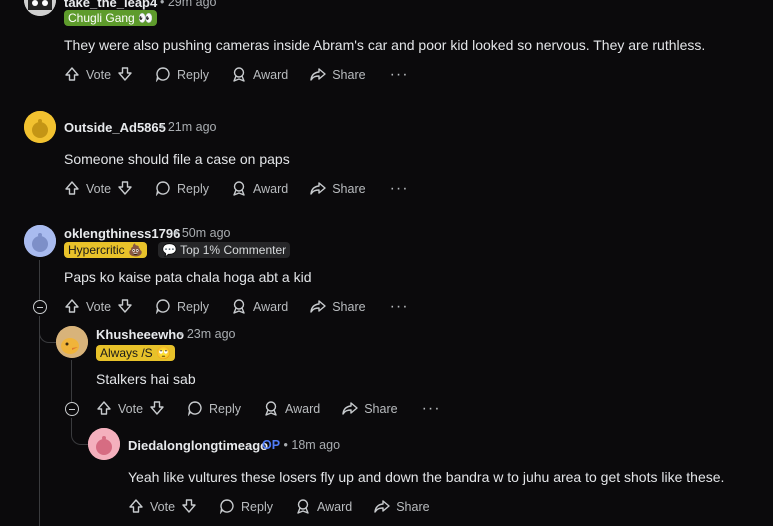  Describe the element at coordinates (140, 334) in the screenshot. I see `comment-author: Khusheeewho` at that location.